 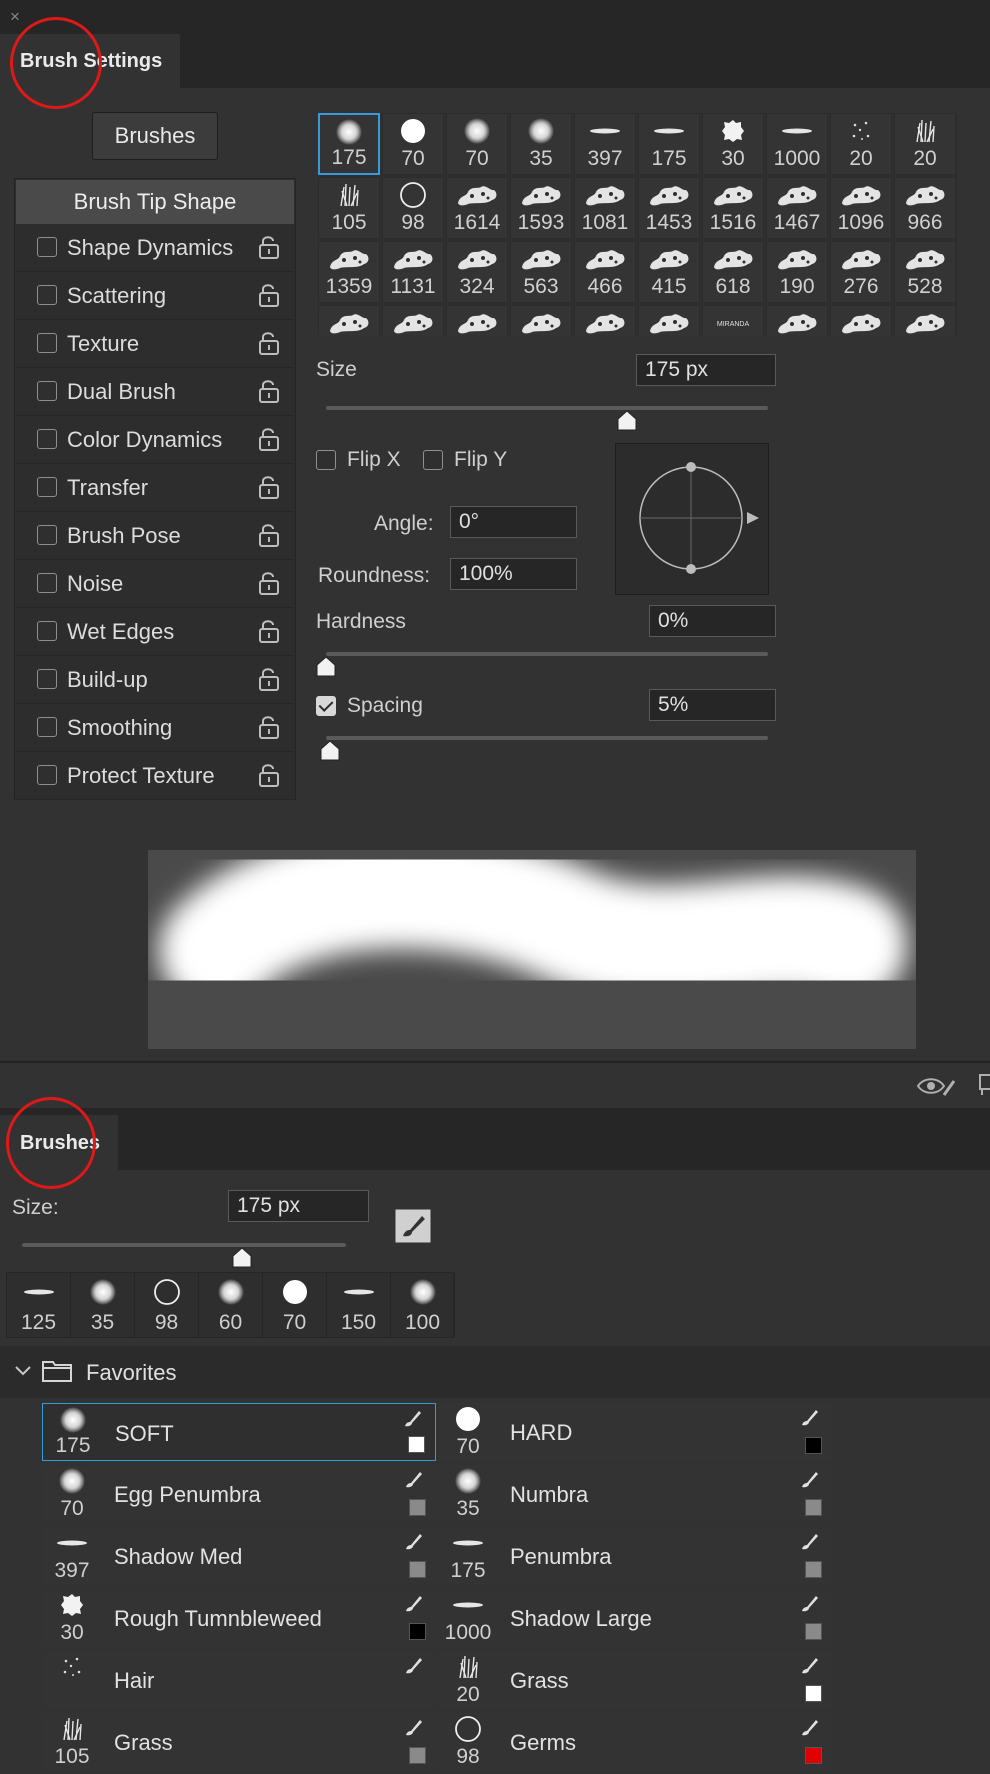 I want to click on brush-tip-ring-brush-icon: 98, so click(x=413, y=208).